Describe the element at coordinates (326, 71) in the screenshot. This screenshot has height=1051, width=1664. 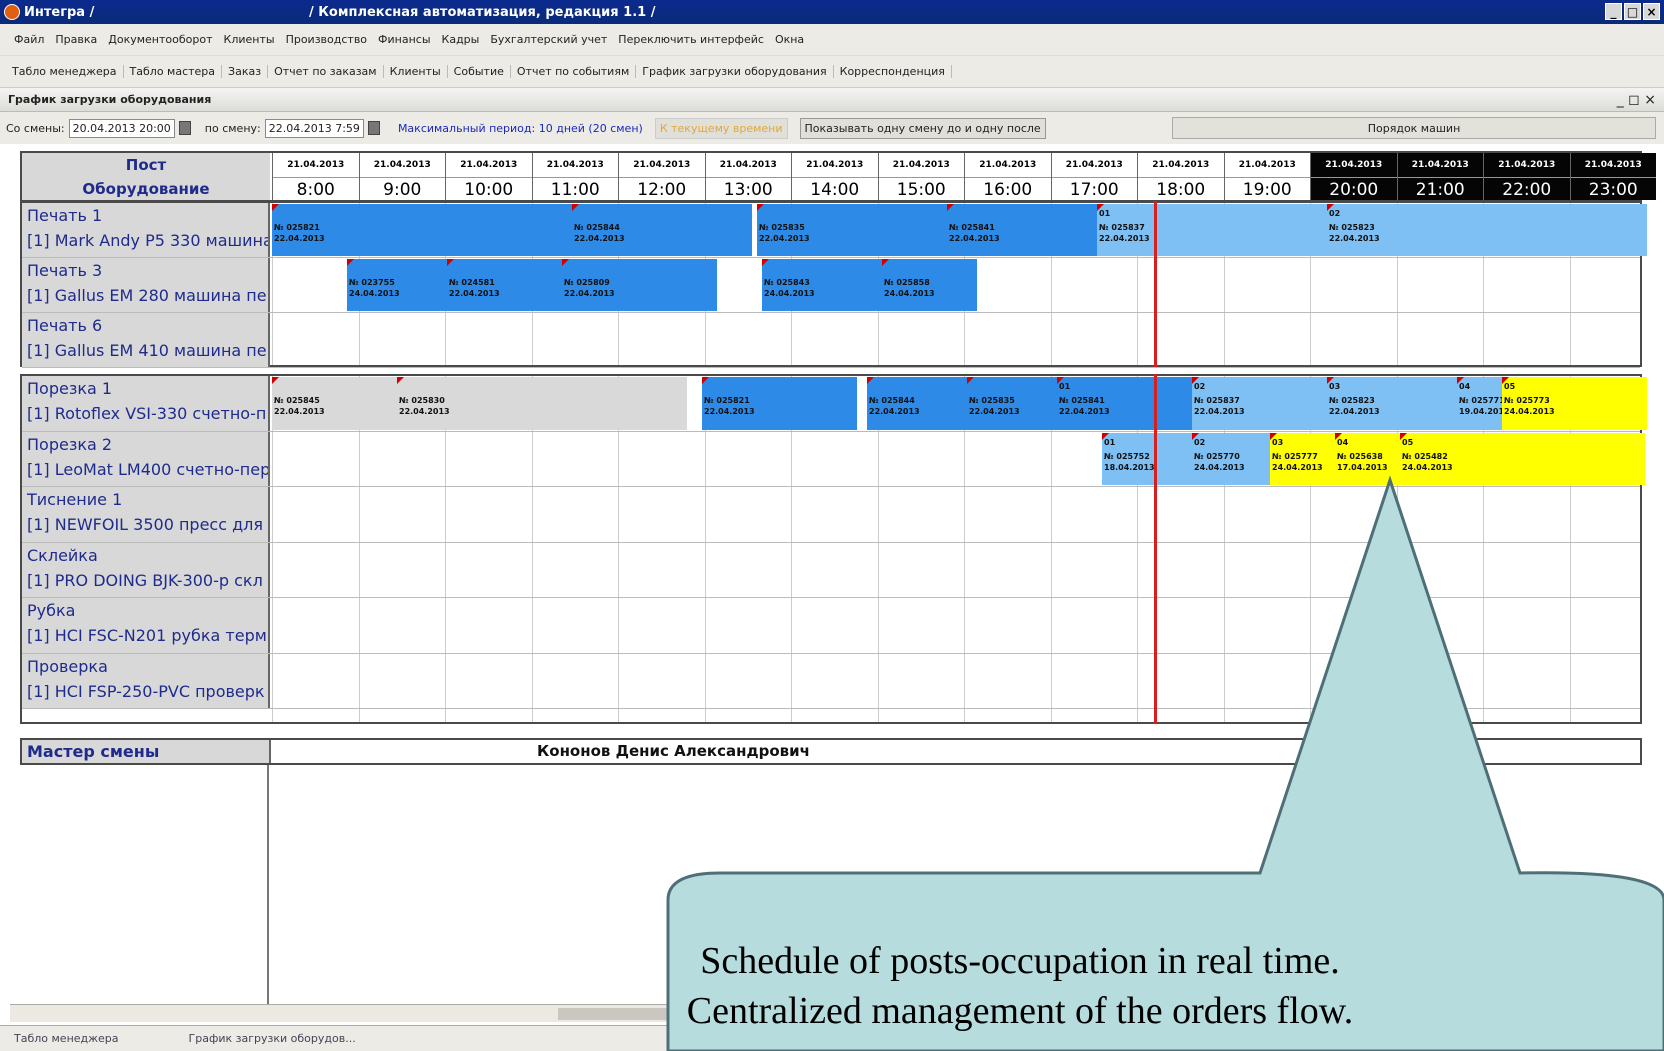
I see `toolbar-orders-report: Отчет по заказам` at that location.